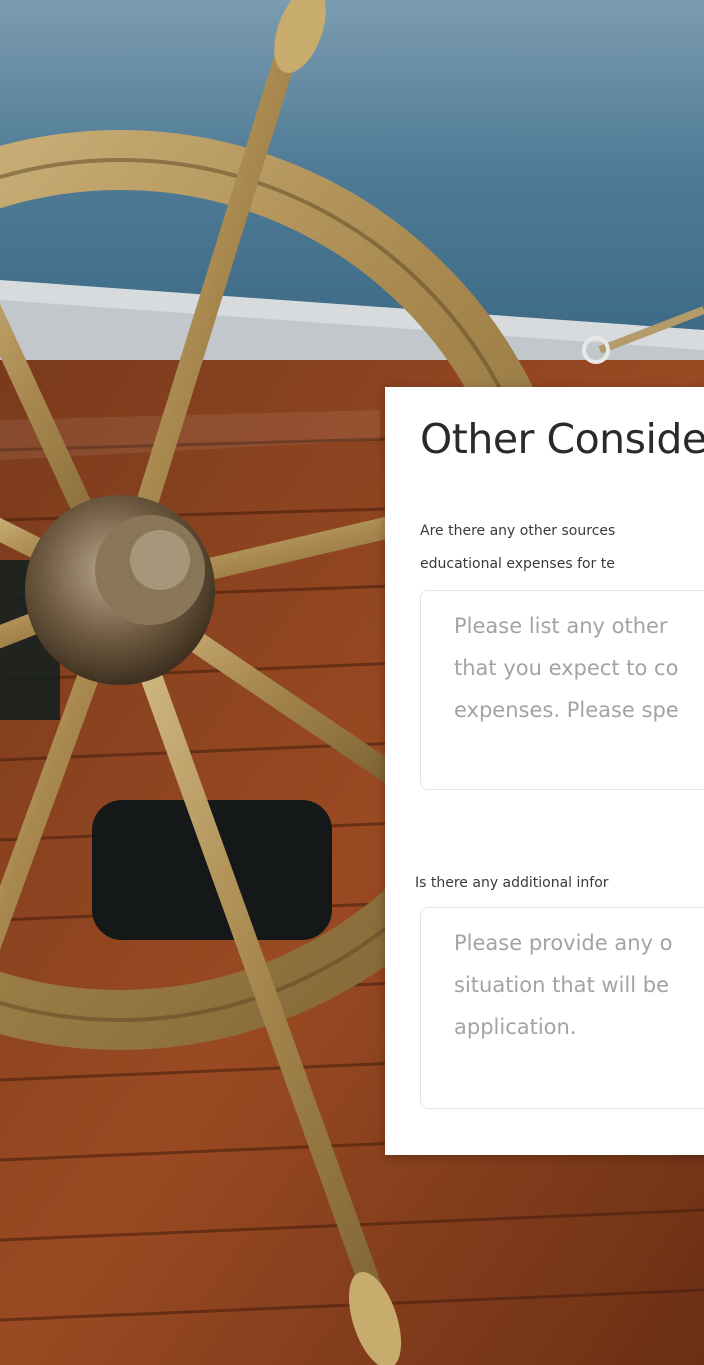 This screenshot has width=704, height=1365. What do you see at coordinates (566, 710) in the screenshot?
I see `textarea-1-placeholder-line-3: expenses. Please spe` at bounding box center [566, 710].